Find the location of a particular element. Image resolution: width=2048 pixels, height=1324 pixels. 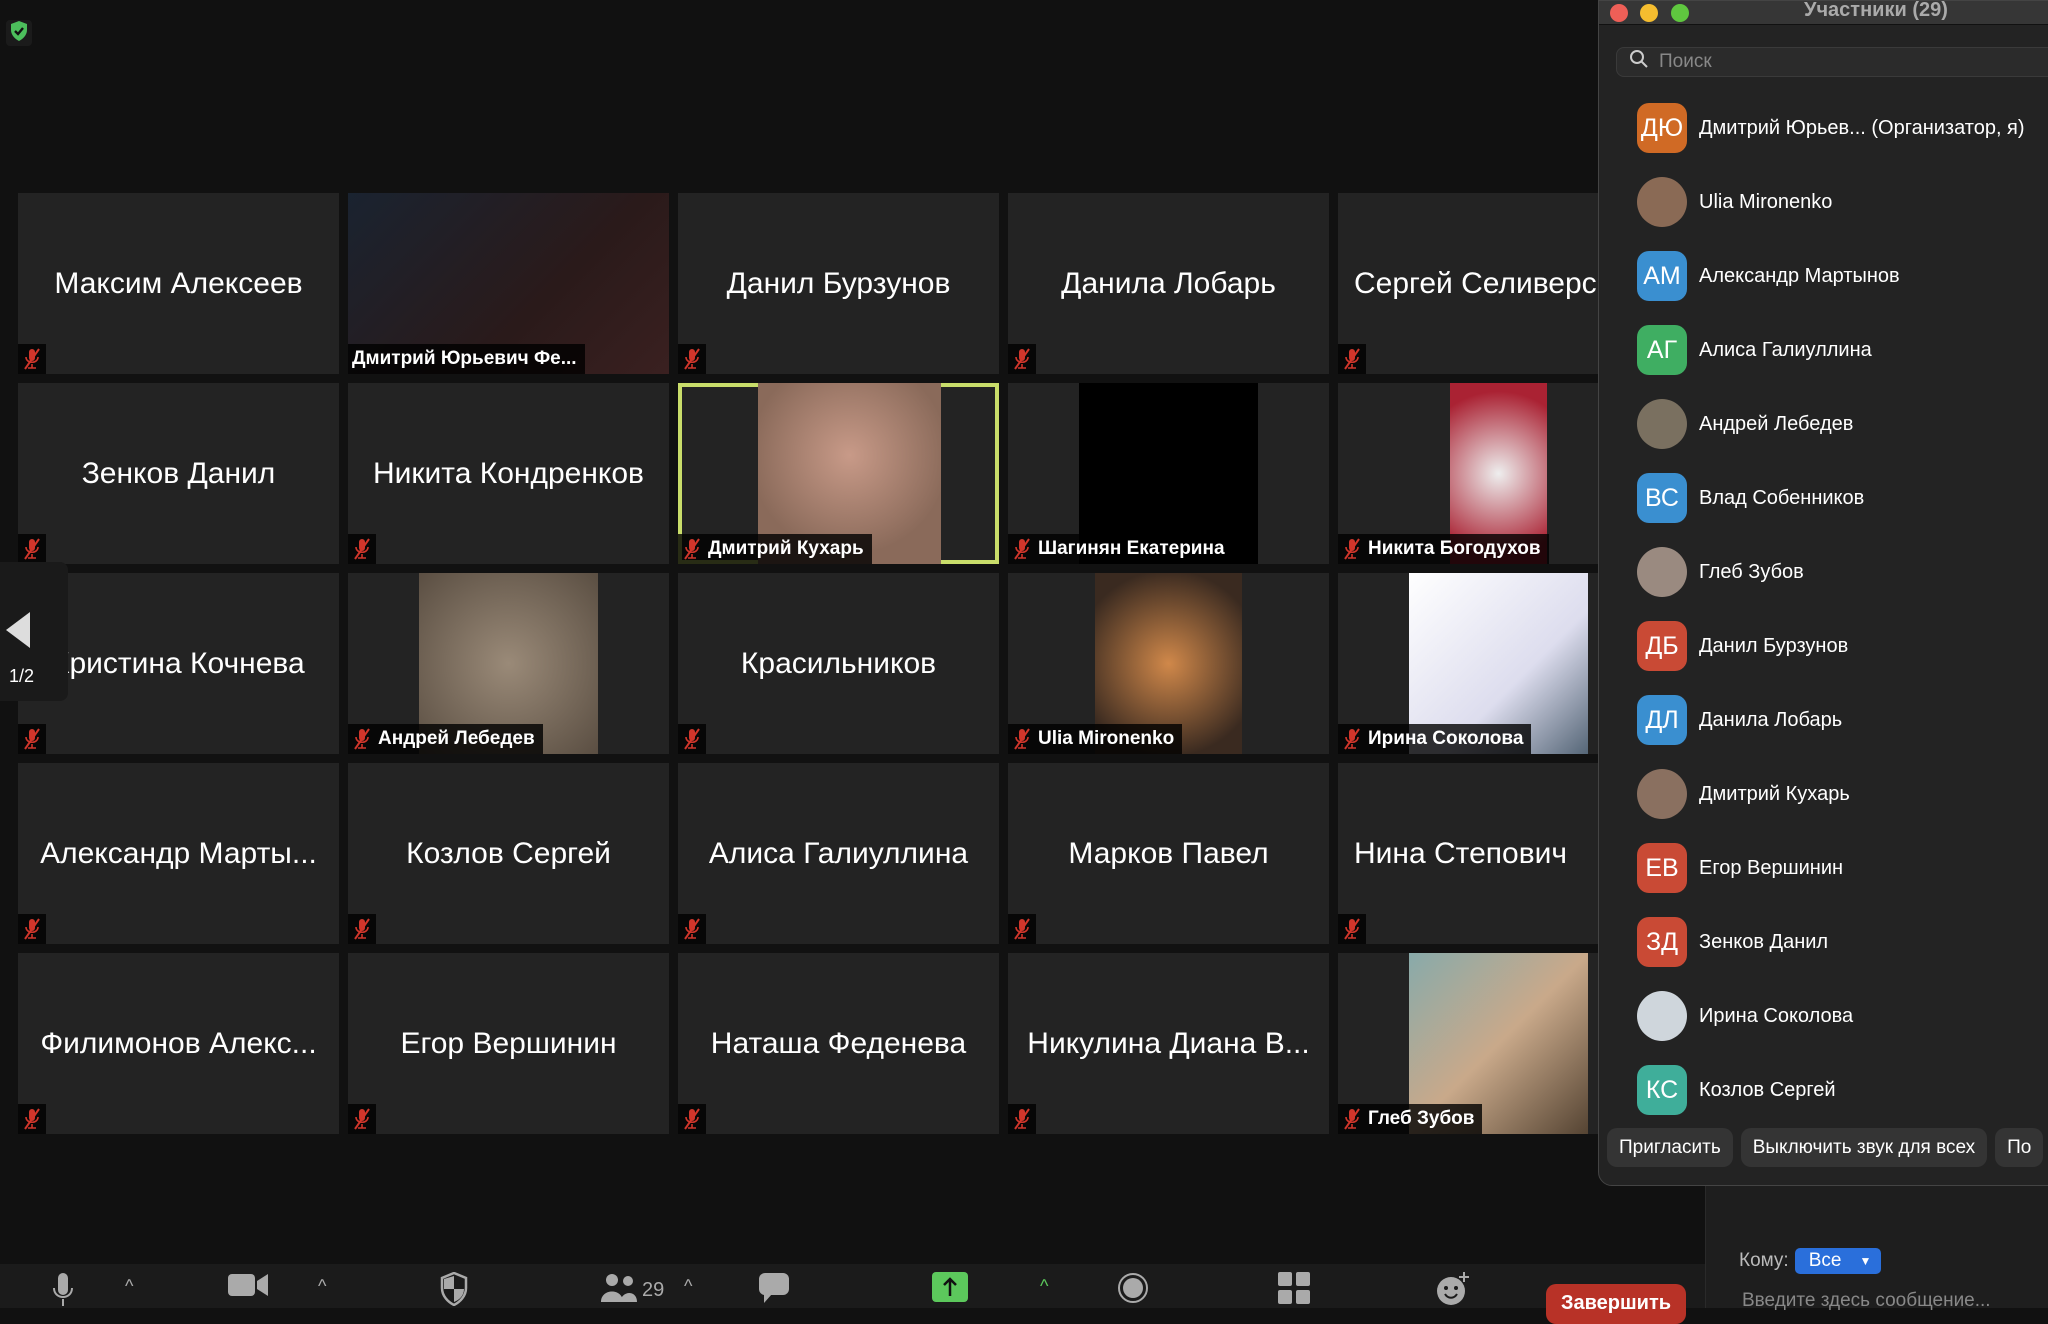

participant-name-tag: Андрей Лебедев is located at coordinates (445, 739).